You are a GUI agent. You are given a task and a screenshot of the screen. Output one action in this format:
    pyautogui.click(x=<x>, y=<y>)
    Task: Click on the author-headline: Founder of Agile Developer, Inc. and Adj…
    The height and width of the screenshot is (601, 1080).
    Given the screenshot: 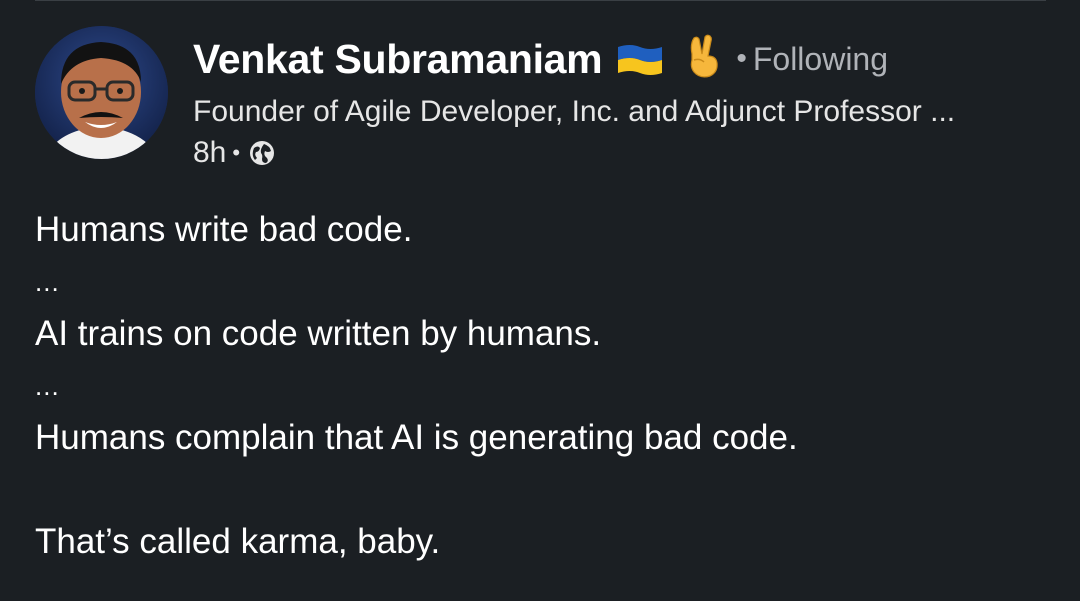 What is the action you would take?
    pyautogui.click(x=574, y=111)
    